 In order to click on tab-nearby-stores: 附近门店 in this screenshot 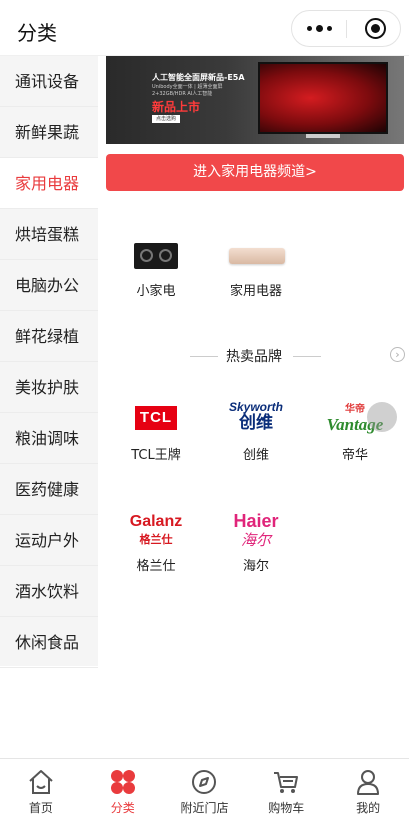, I will do `click(205, 790)`.